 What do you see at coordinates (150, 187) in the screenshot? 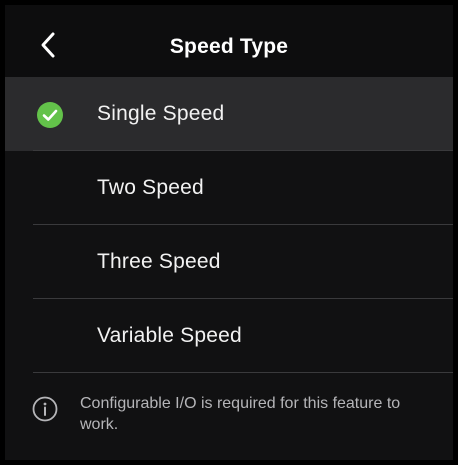
I see `option-label: Two Speed` at bounding box center [150, 187].